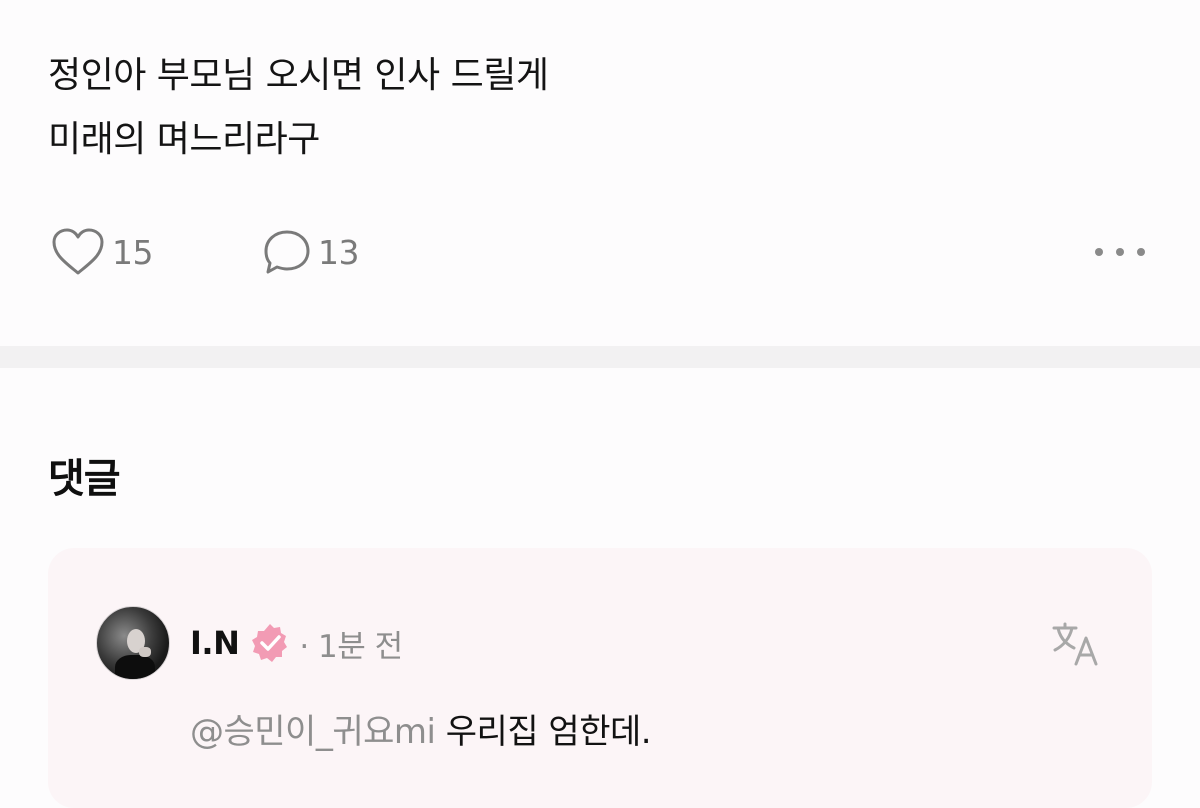 The width and height of the screenshot is (1200, 808). I want to click on comment-text: @승민이_귀요mi 우리집 엄한데., so click(421, 728).